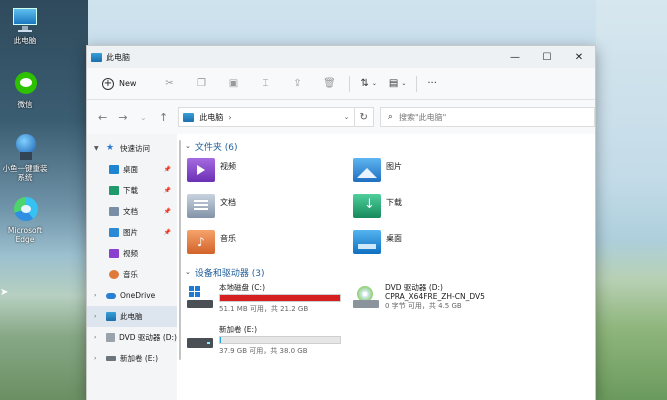  Describe the element at coordinates (436, 242) in the screenshot. I see `folder-item-desktop: 桌面` at that location.